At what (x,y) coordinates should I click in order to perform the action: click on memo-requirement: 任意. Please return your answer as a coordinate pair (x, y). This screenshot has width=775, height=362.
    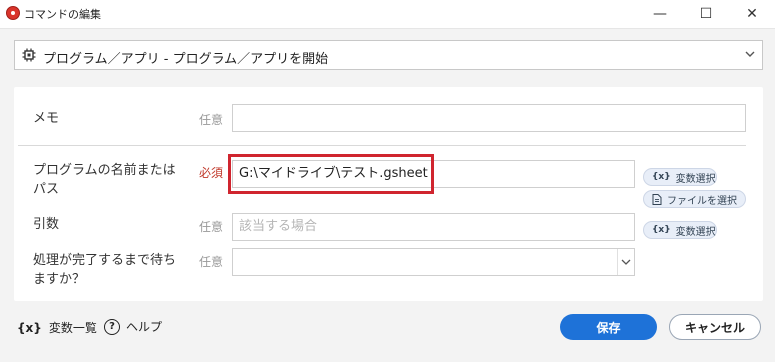
    Looking at the image, I should click on (211, 120).